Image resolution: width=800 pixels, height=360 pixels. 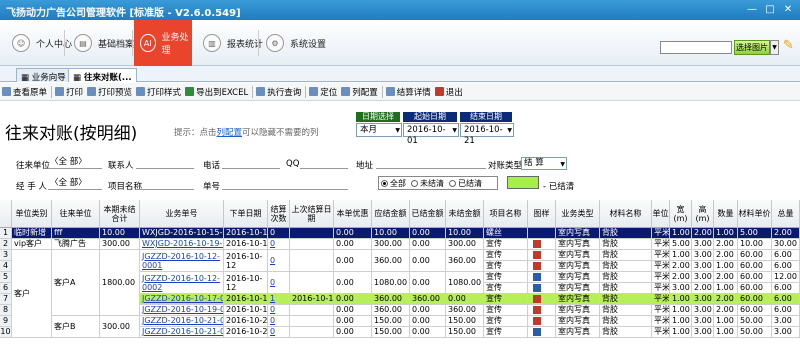 I want to click on column-header: 结算次数, so click(x=279, y=214).